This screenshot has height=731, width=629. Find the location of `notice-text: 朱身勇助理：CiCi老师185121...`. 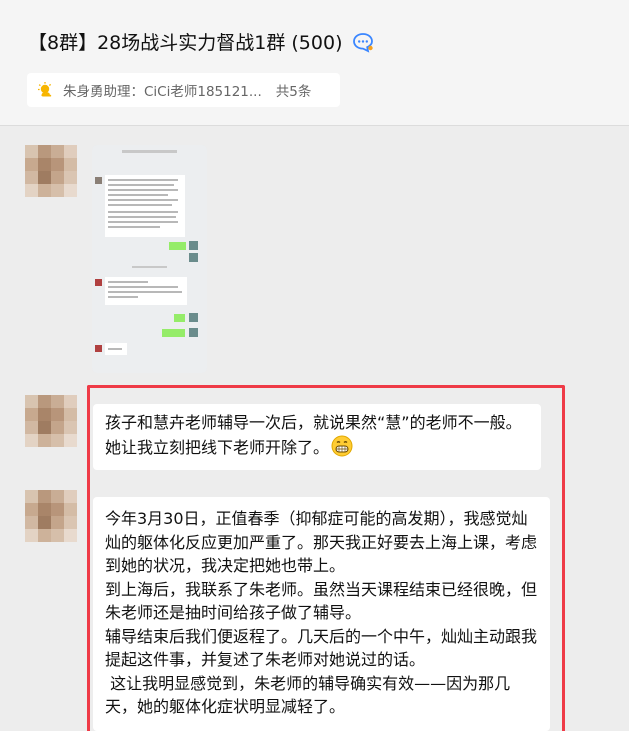

notice-text: 朱身勇助理：CiCi老师185121... is located at coordinates (162, 92).